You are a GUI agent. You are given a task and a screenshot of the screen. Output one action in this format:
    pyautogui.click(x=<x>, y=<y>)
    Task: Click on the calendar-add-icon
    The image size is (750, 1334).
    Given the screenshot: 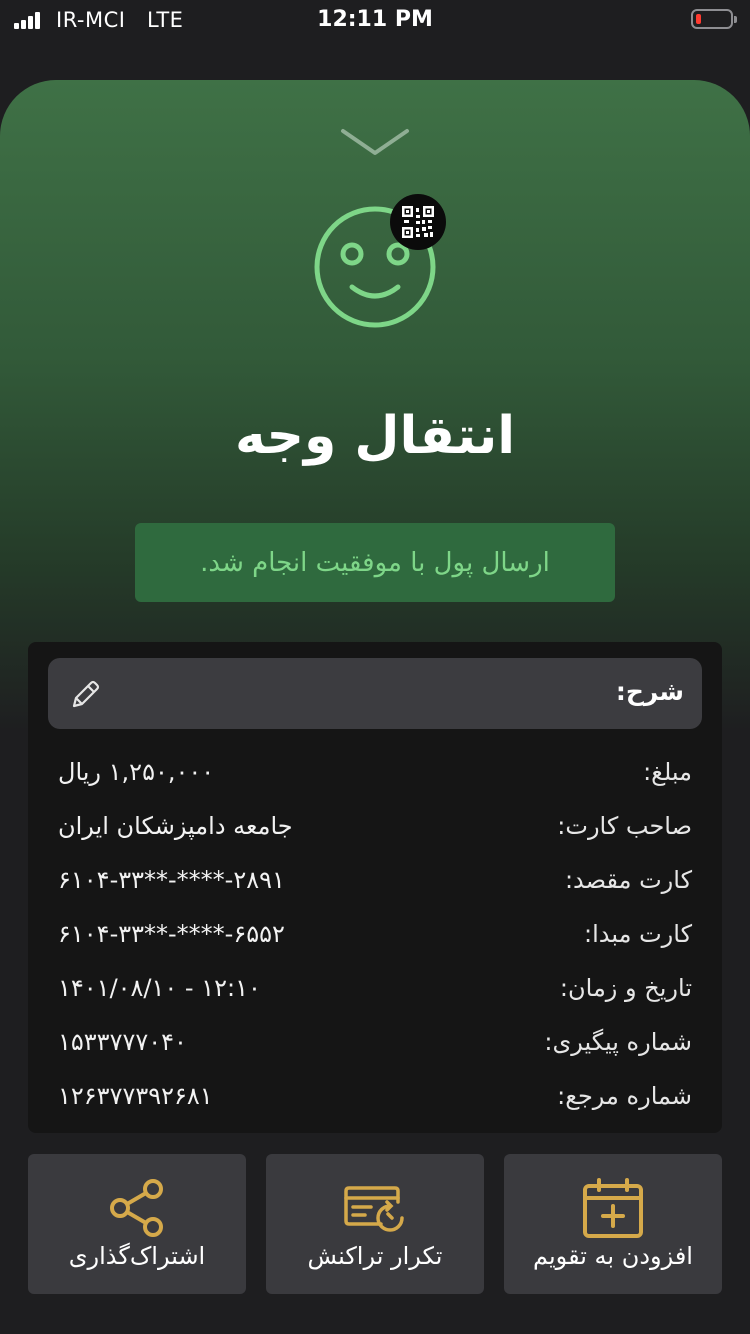 What is the action you would take?
    pyautogui.click(x=613, y=1208)
    